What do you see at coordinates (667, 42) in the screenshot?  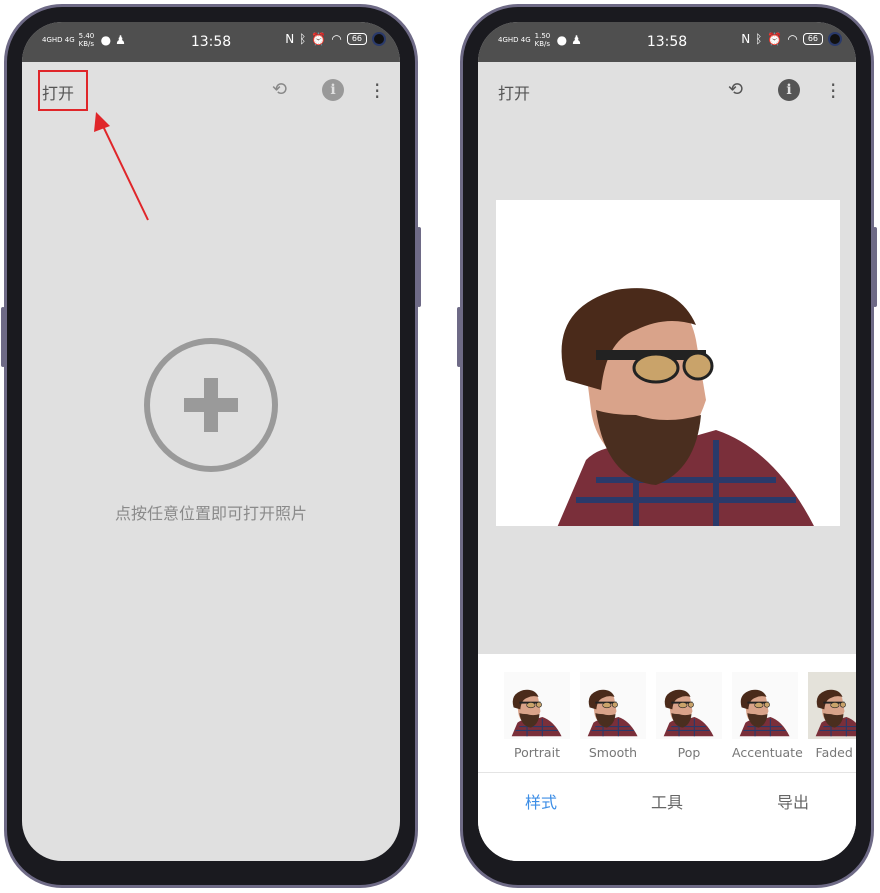 I see `status-bar: 4GHD 4G 1.50 KB/s ● ♟ 13:58 N ᛒ ⏰ ◠ 66` at bounding box center [667, 42].